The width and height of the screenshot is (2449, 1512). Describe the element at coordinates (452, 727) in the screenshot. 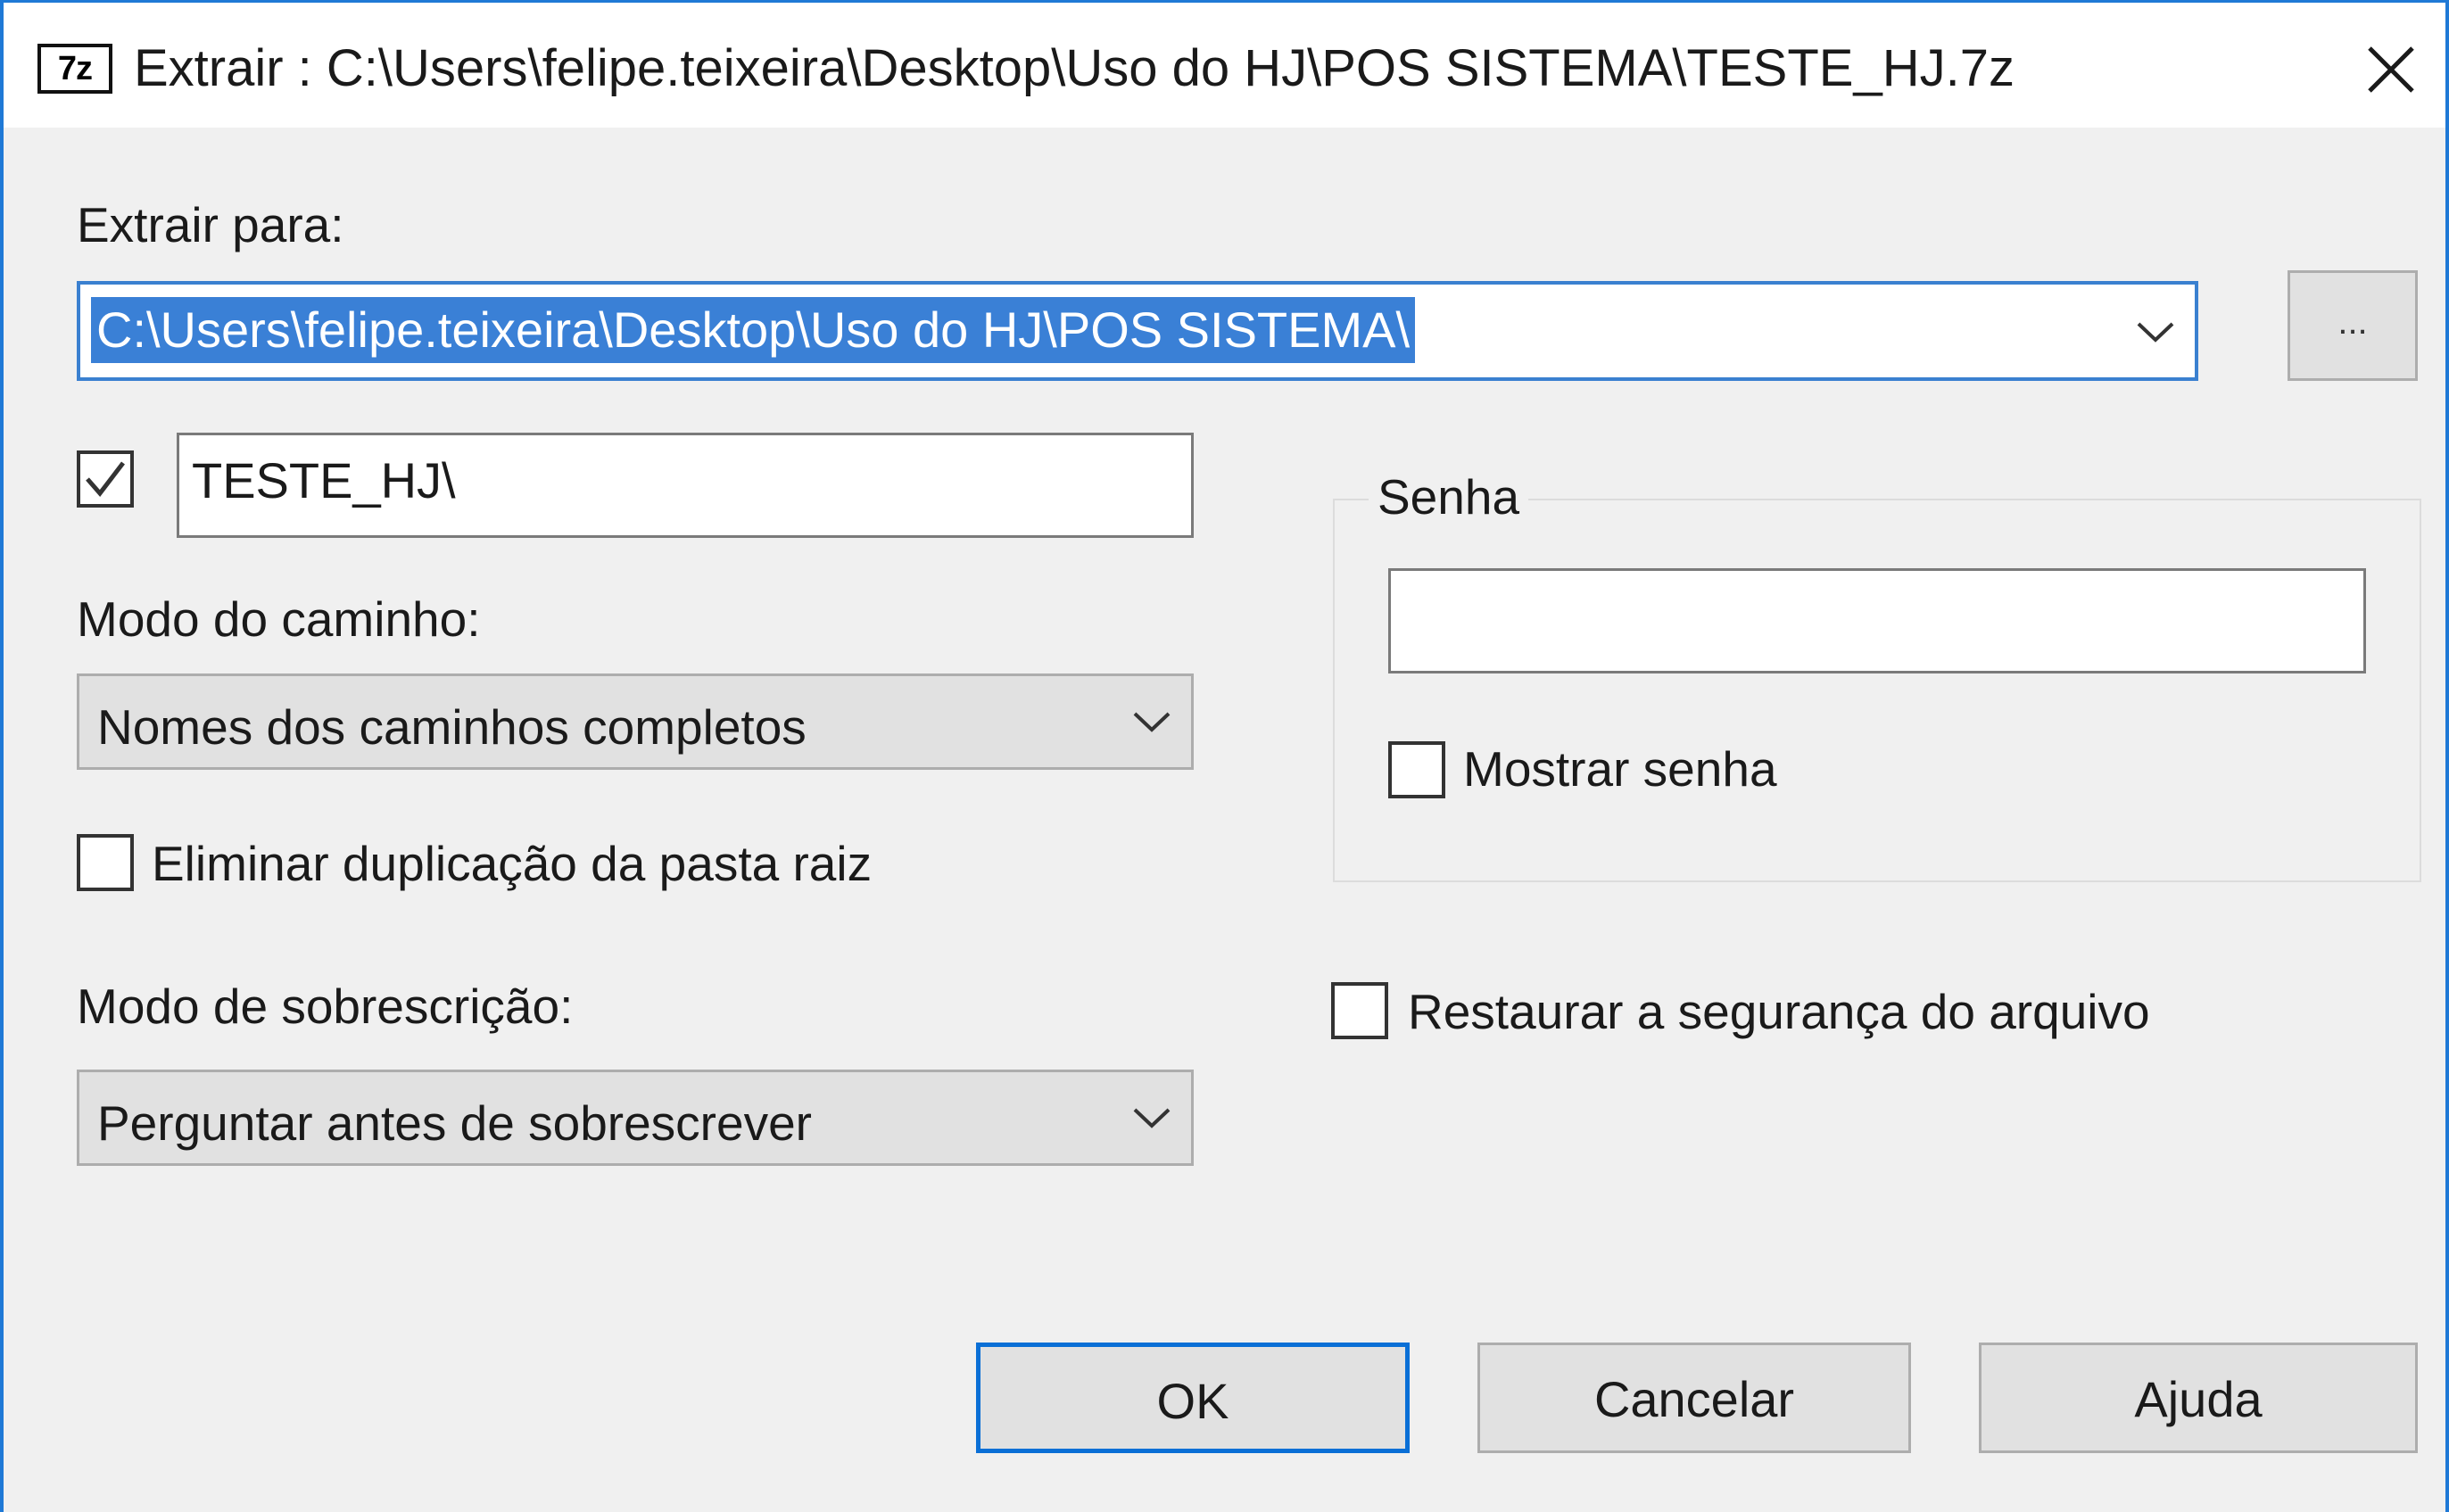

I see `path-mode-selected: Nomes dos caminhos completos` at that location.